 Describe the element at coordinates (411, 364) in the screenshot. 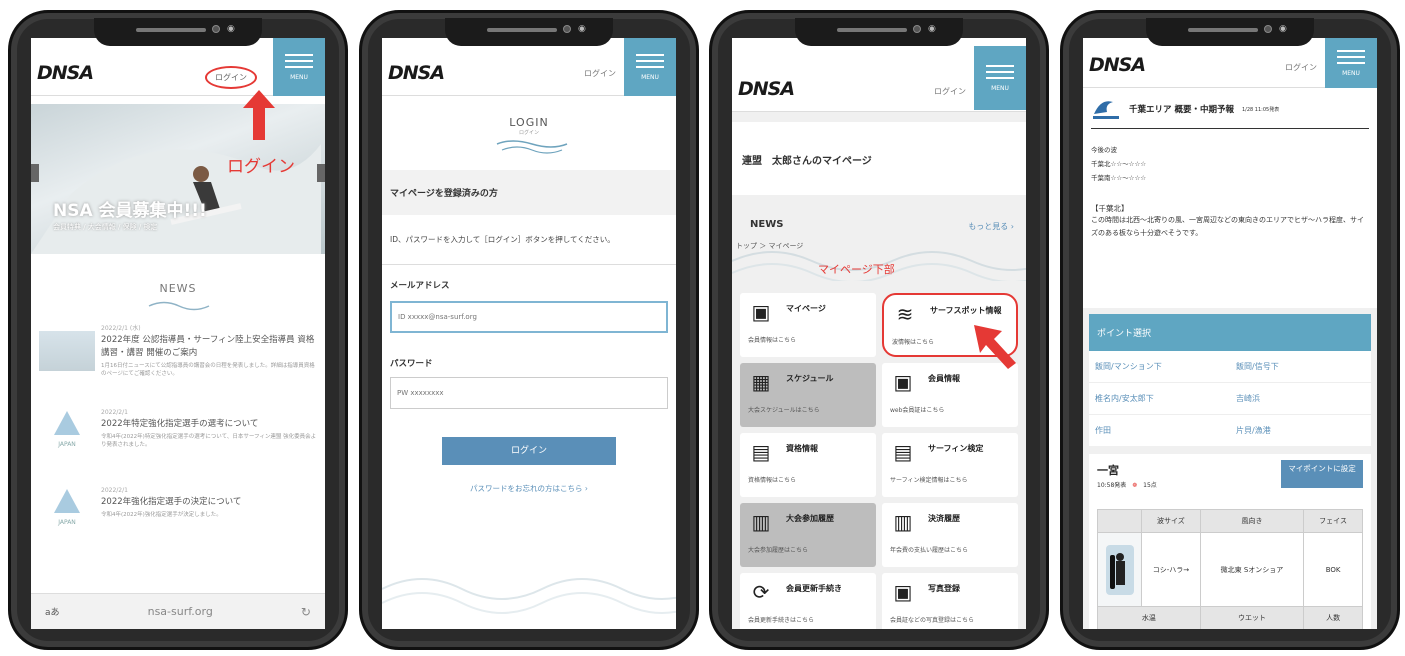

I see `password-label: パスワード` at that location.